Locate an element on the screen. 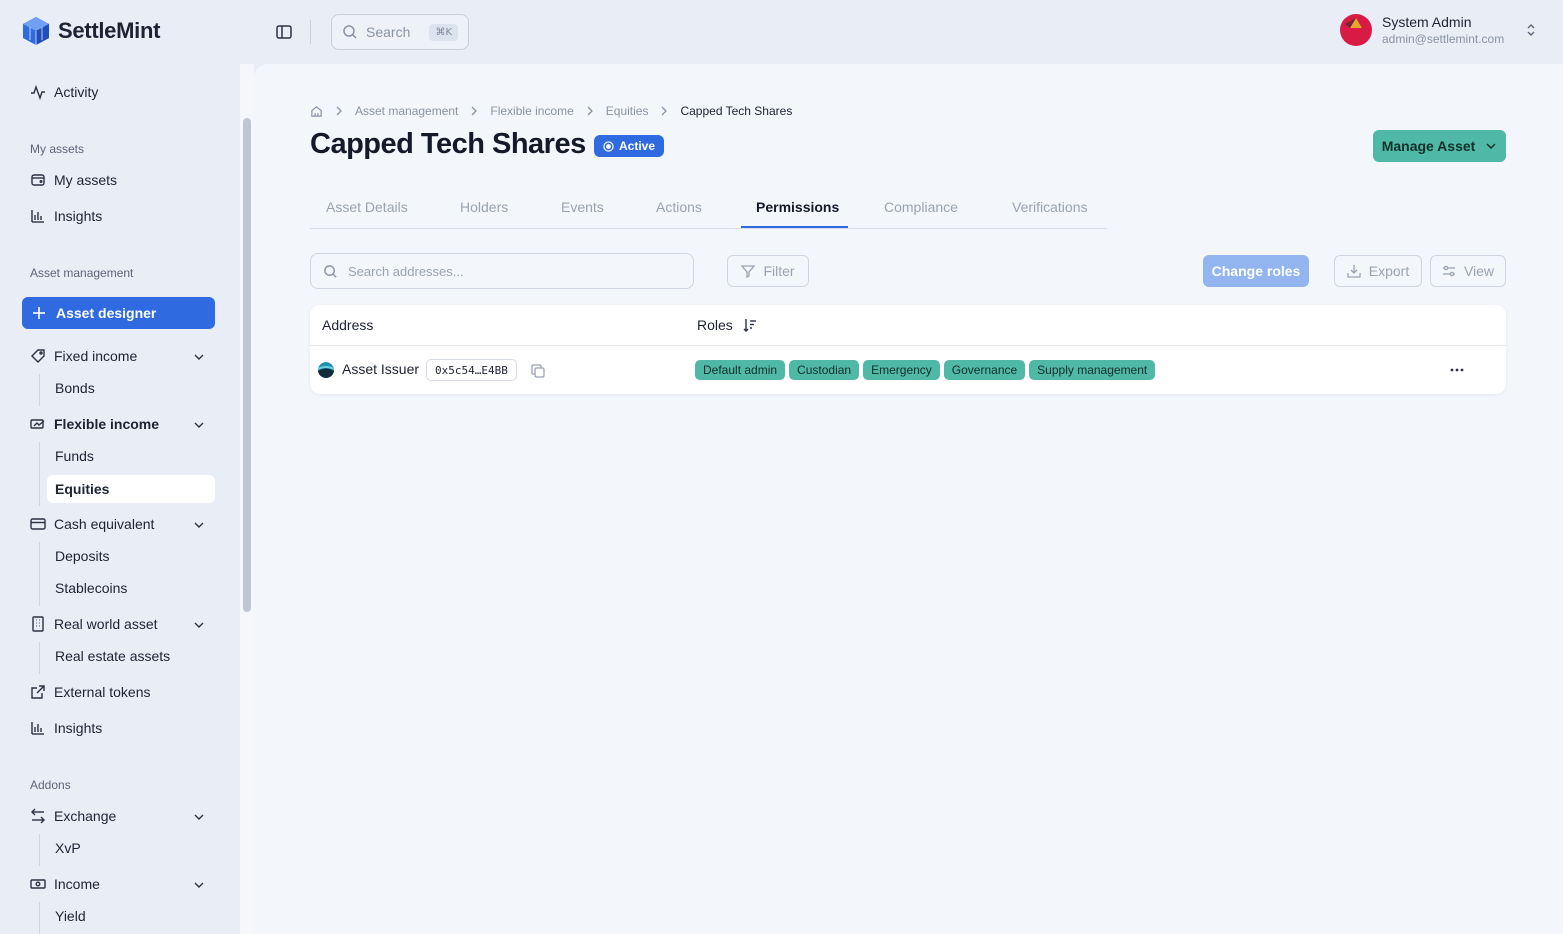  sidebar-toggle-icon is located at coordinates (284, 32).